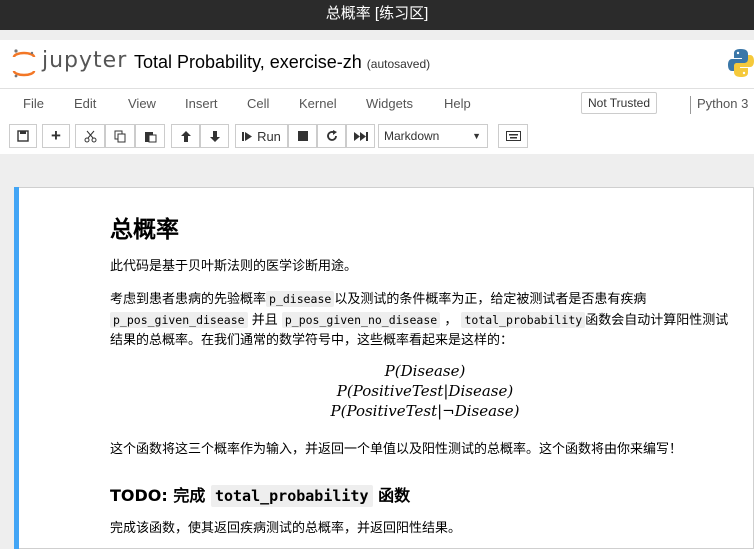 The height and width of the screenshot is (549, 754). I want to click on math-line-2: P(PositiveTest|Disease), so click(425, 391).